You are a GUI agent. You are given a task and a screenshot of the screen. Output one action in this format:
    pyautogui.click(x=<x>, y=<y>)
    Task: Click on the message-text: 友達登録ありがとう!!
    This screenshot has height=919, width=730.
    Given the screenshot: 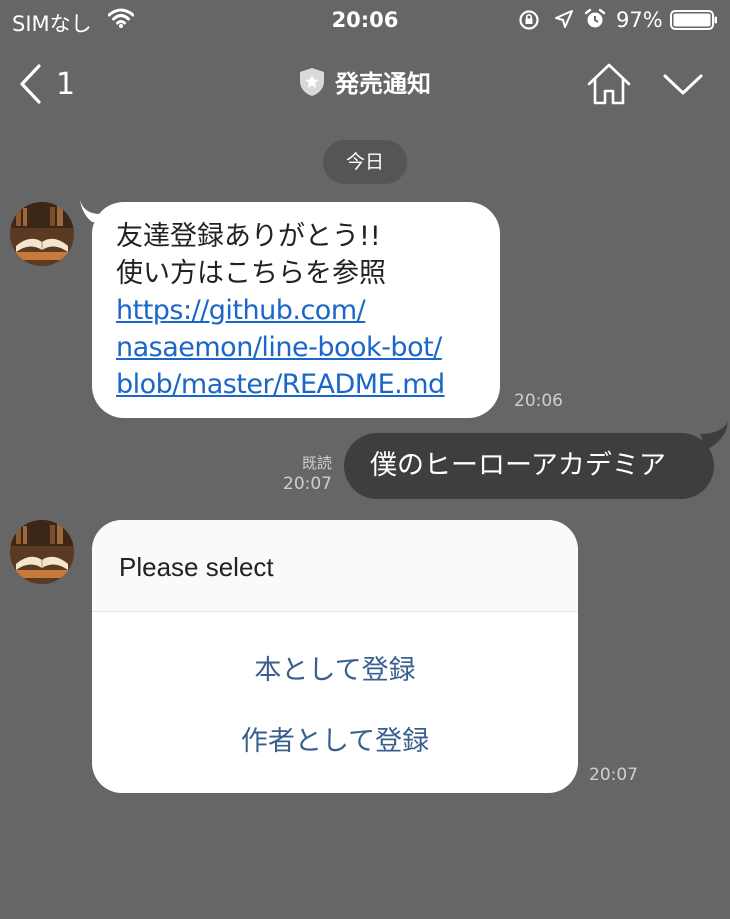 What is the action you would take?
    pyautogui.click(x=248, y=236)
    